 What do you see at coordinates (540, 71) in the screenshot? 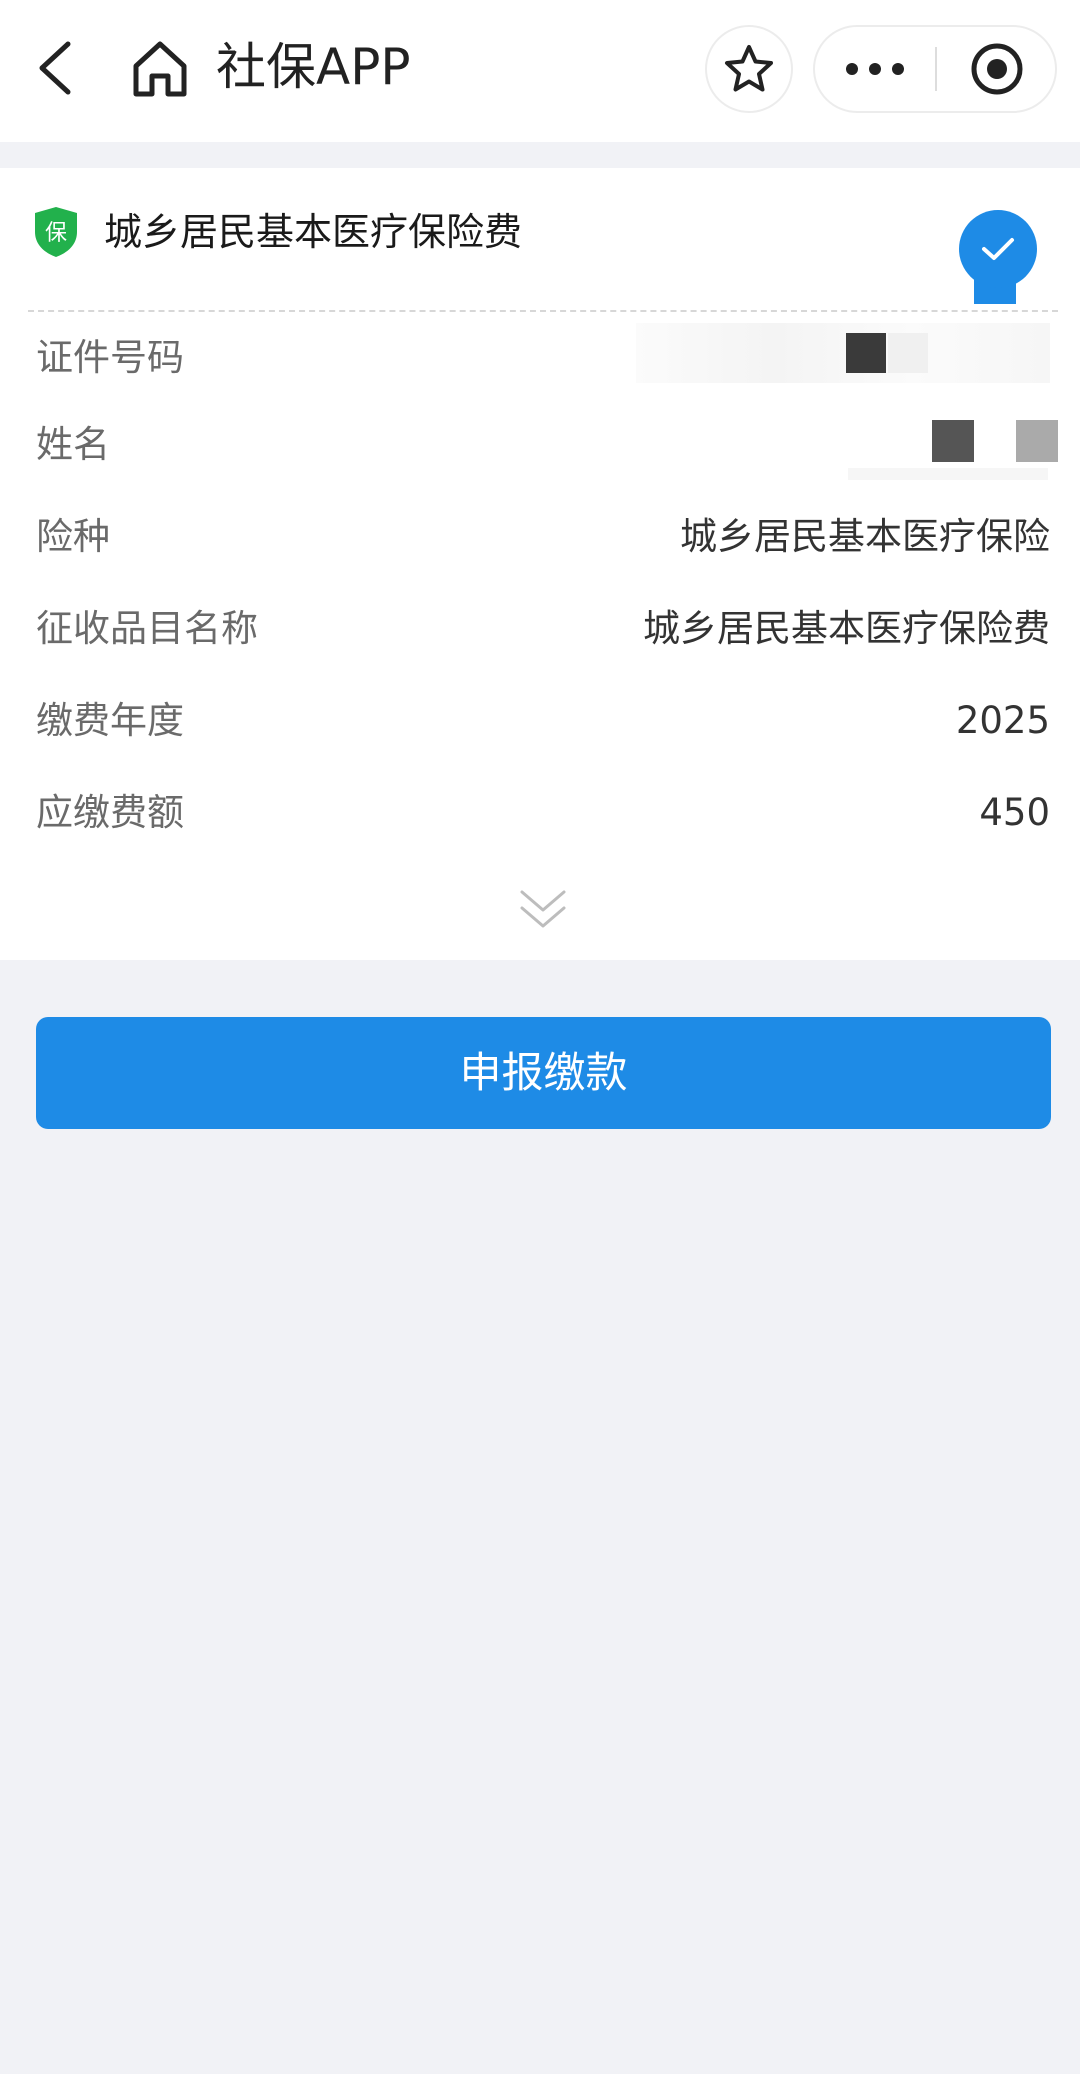
I see `top-nav-bar: 社保APP` at bounding box center [540, 71].